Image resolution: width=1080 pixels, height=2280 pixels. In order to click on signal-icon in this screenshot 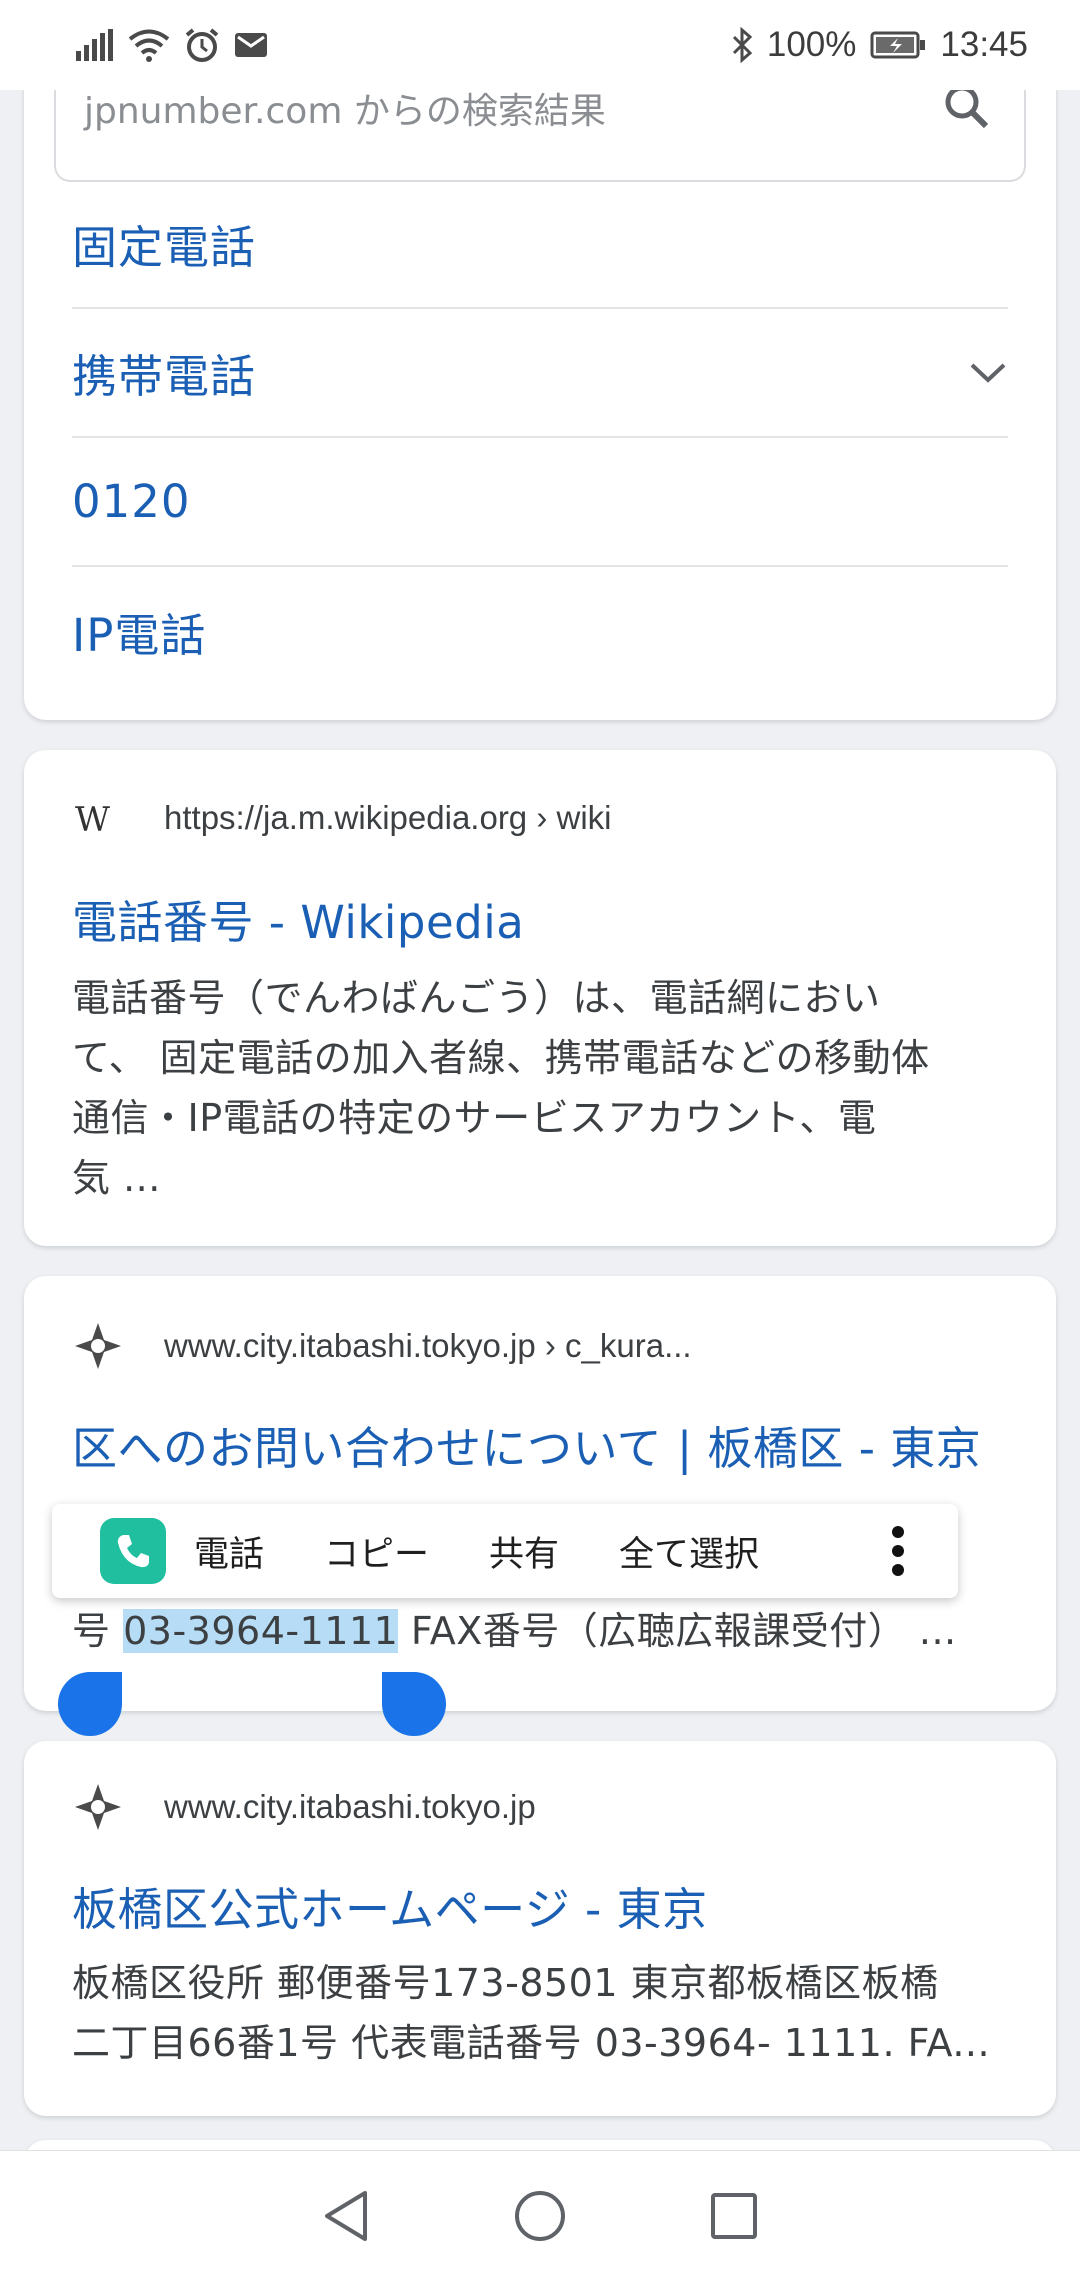, I will do `click(94, 45)`.